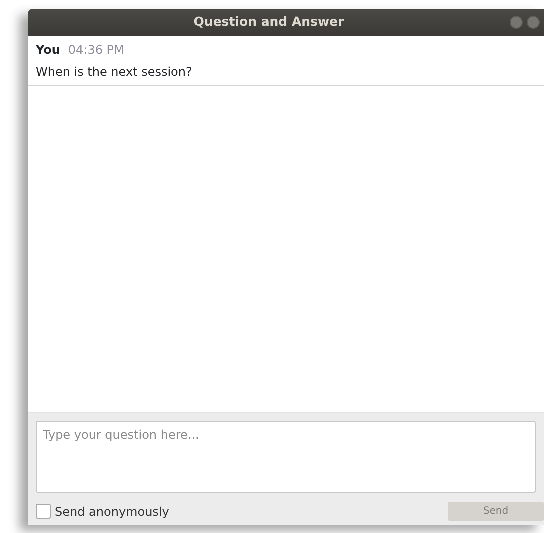 The width and height of the screenshot is (544, 533). Describe the element at coordinates (96, 50) in the screenshot. I see `message-time: 04:36 PM` at that location.